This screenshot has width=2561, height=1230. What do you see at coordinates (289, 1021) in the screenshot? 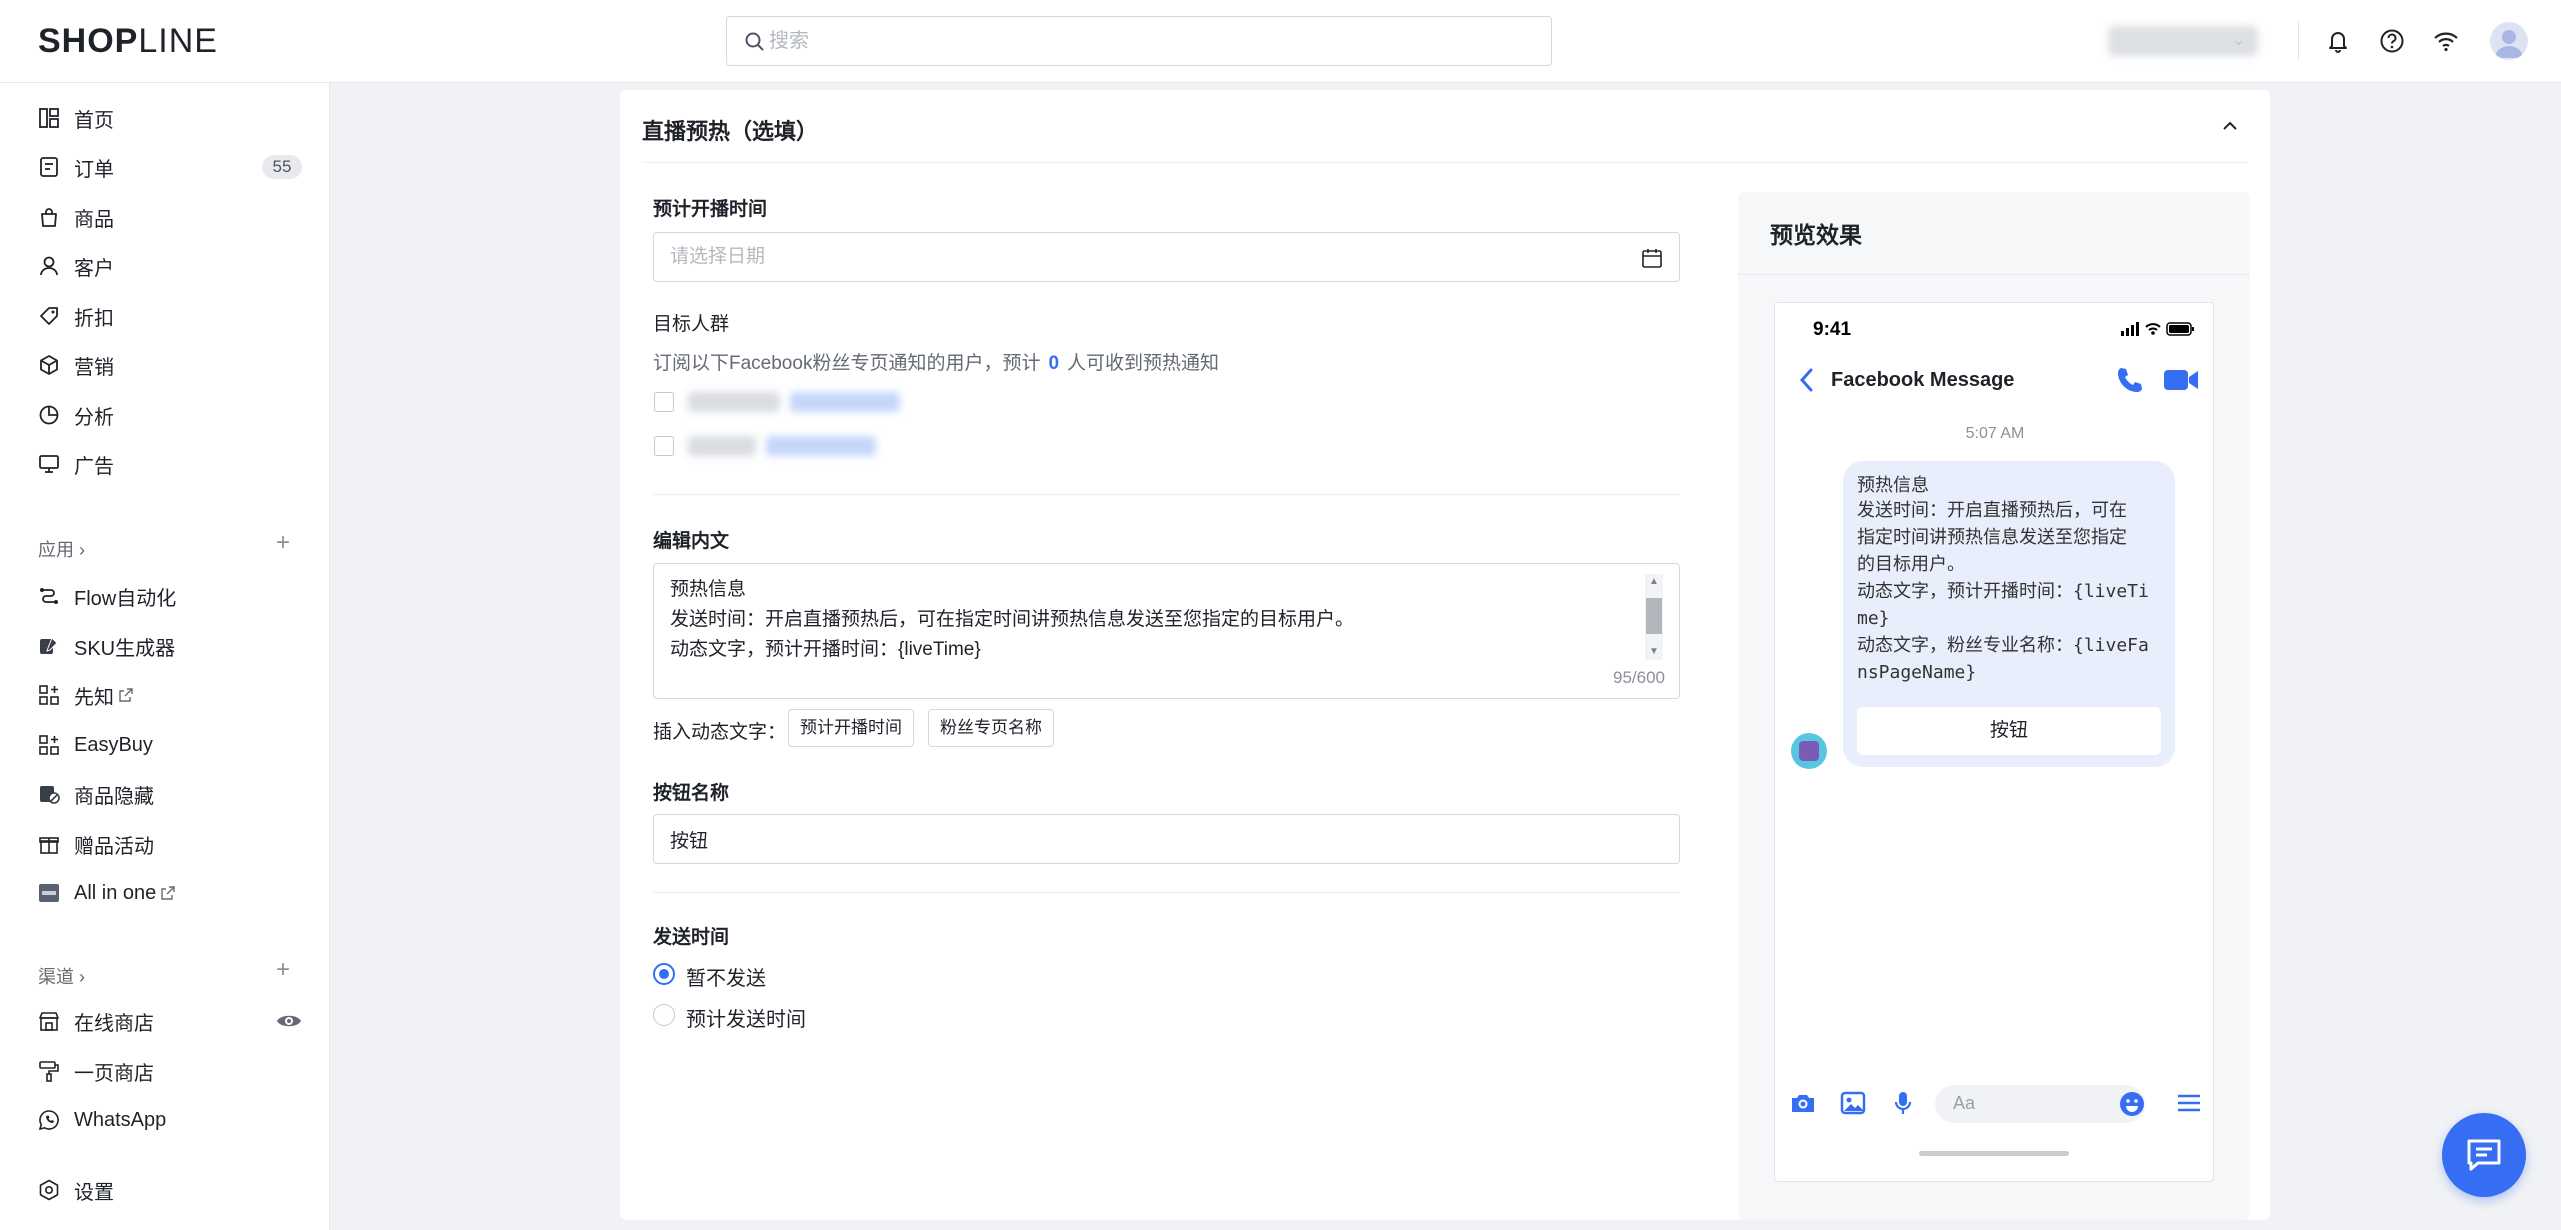
I see `eye-icon` at bounding box center [289, 1021].